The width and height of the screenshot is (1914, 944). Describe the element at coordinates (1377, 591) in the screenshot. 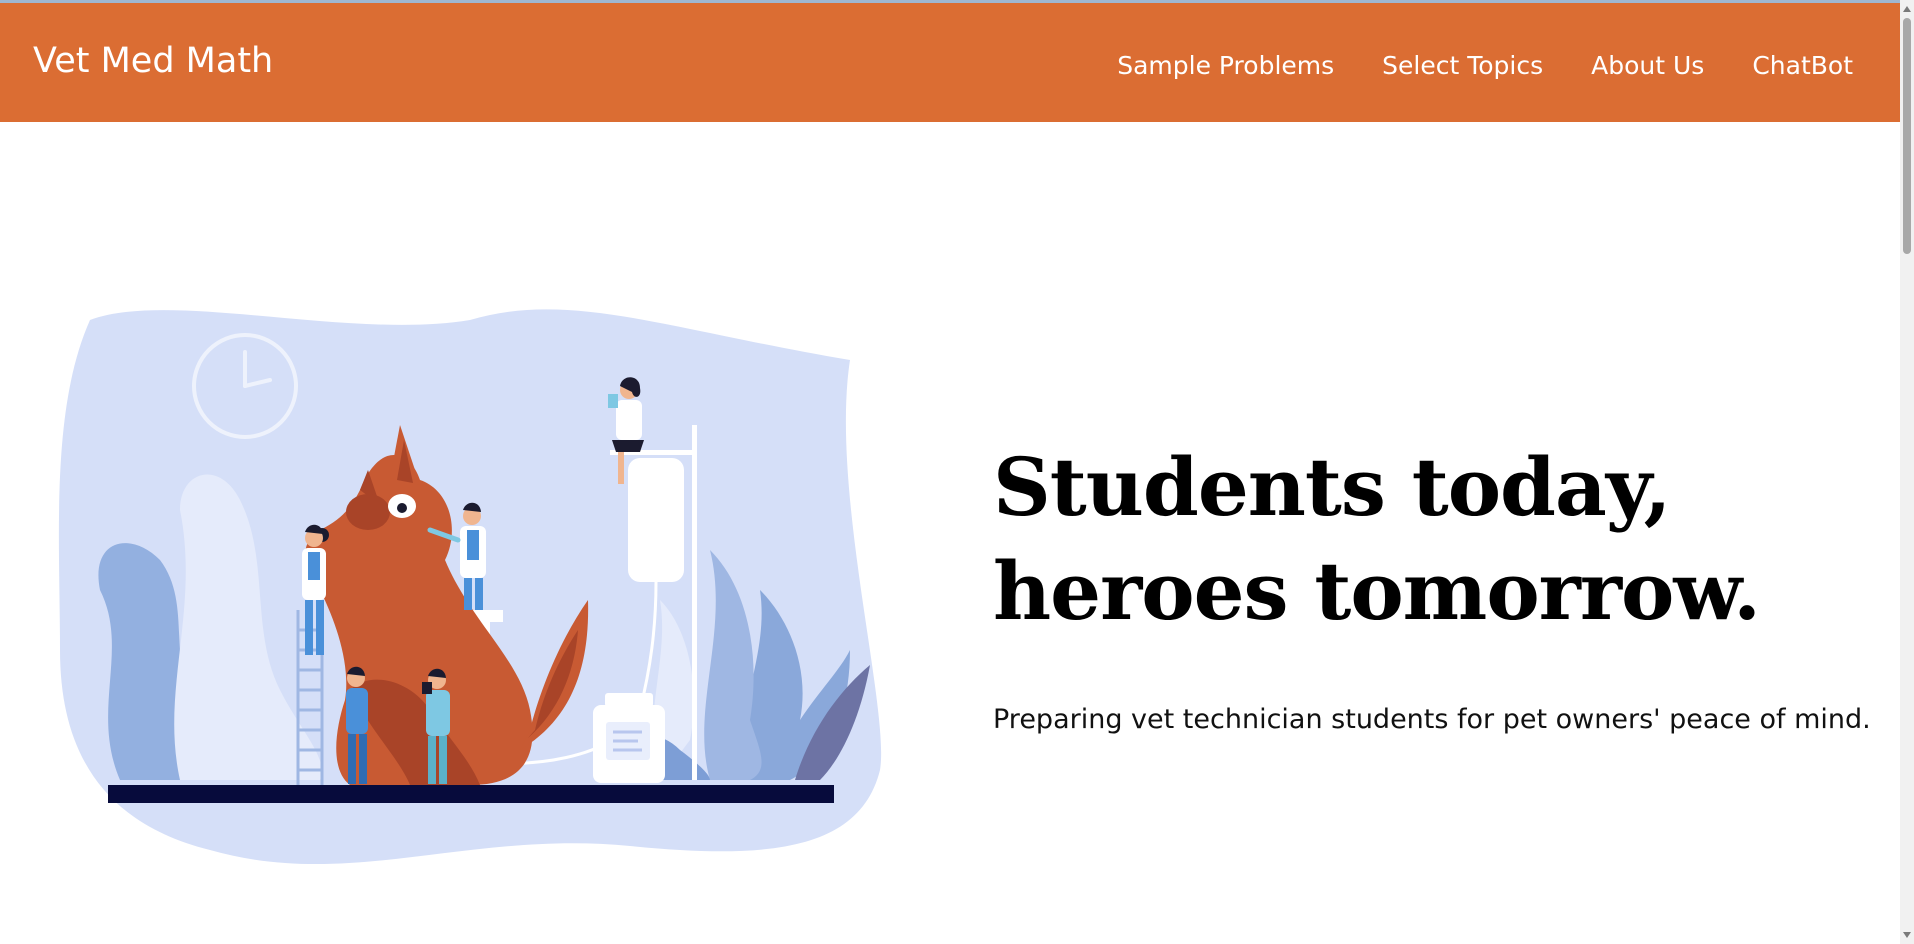

I see `hero-headline-line-2: heroes tomorrow.` at that location.